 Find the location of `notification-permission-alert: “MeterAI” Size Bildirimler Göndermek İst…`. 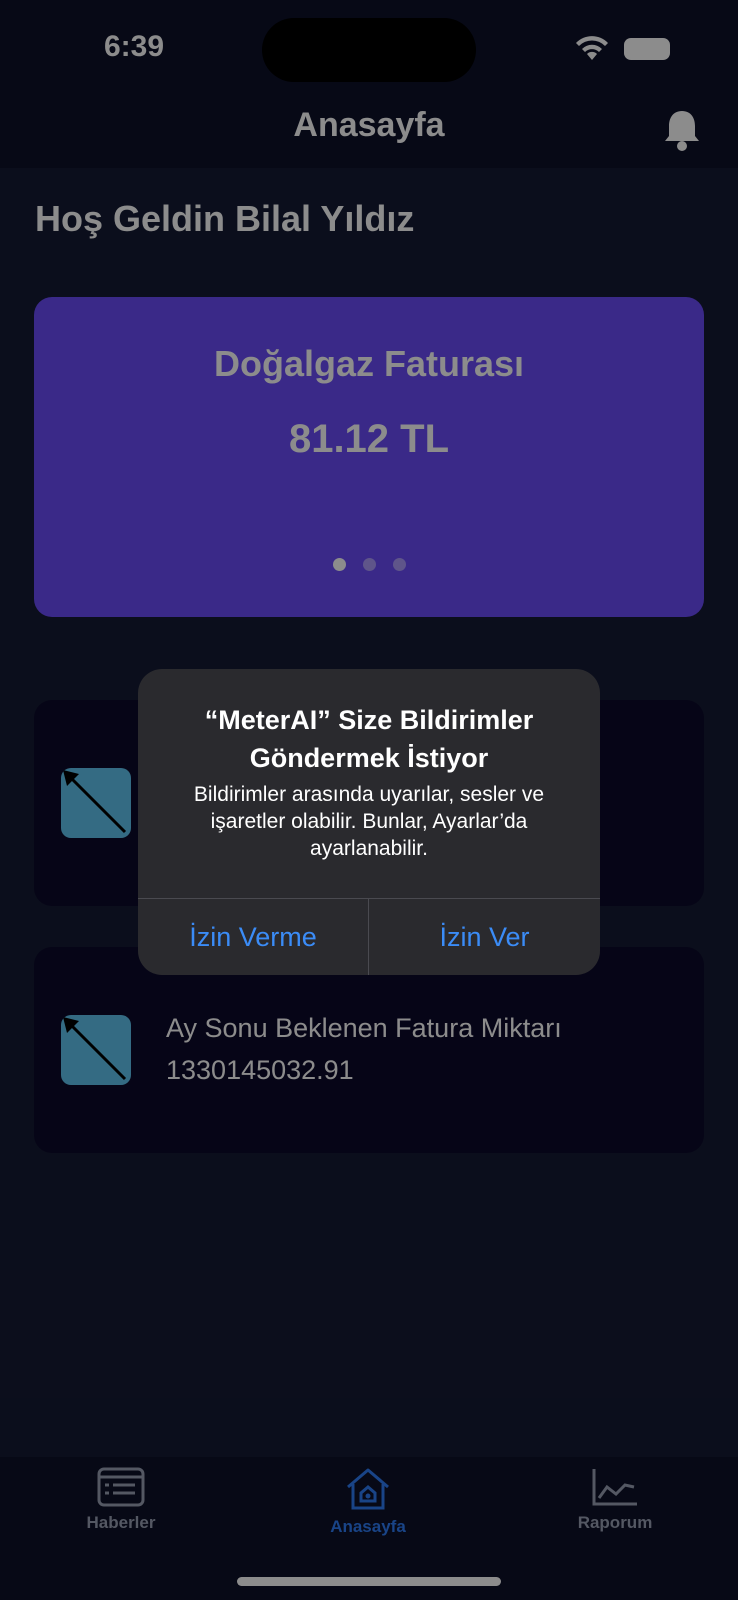

notification-permission-alert: “MeterAI” Size Bildirimler Göndermek İst… is located at coordinates (369, 822).